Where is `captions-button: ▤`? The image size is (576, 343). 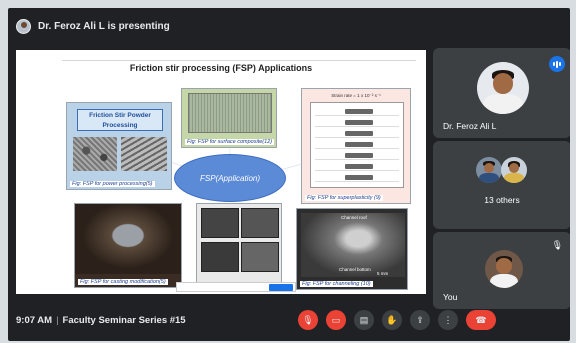 captions-button: ▤ is located at coordinates (364, 320).